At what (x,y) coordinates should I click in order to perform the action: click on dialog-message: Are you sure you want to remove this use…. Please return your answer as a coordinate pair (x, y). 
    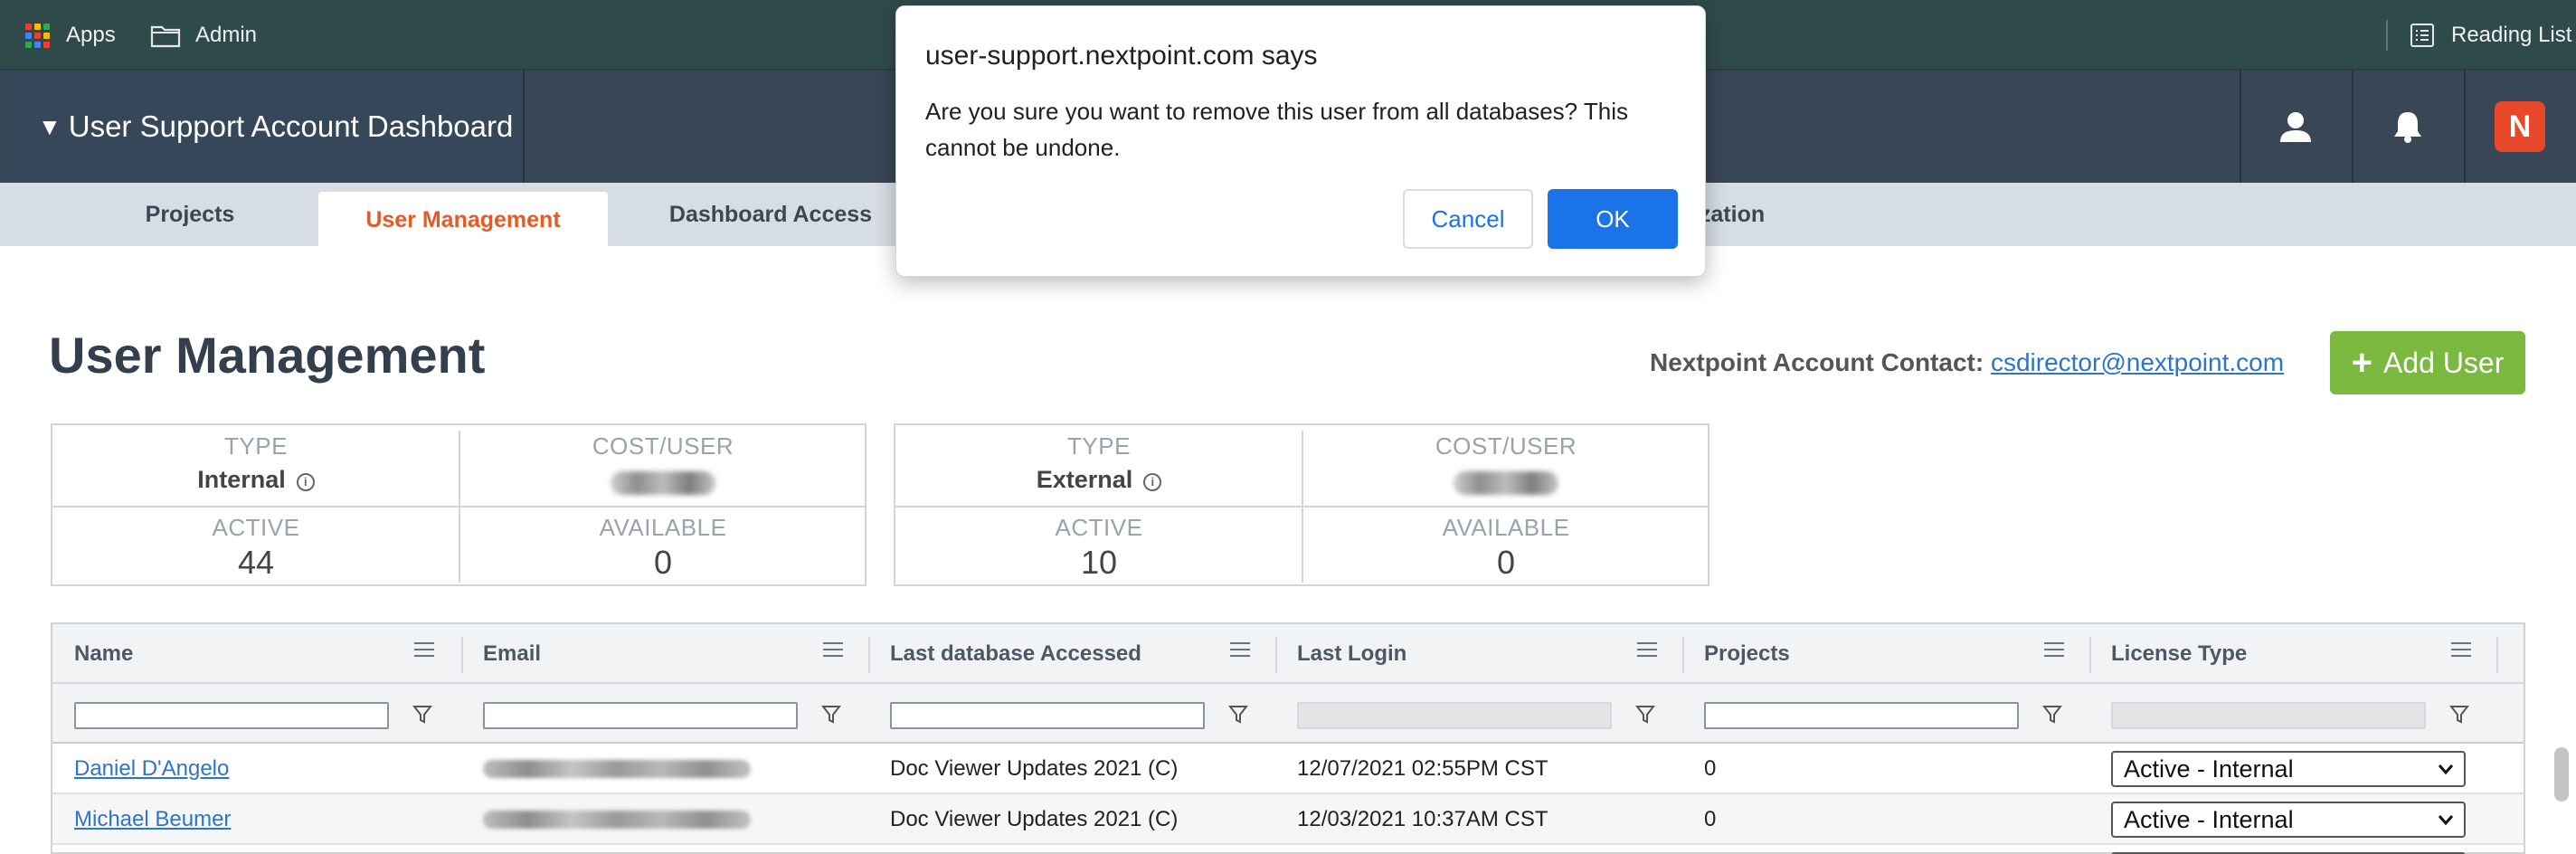
    Looking at the image, I should click on (1277, 129).